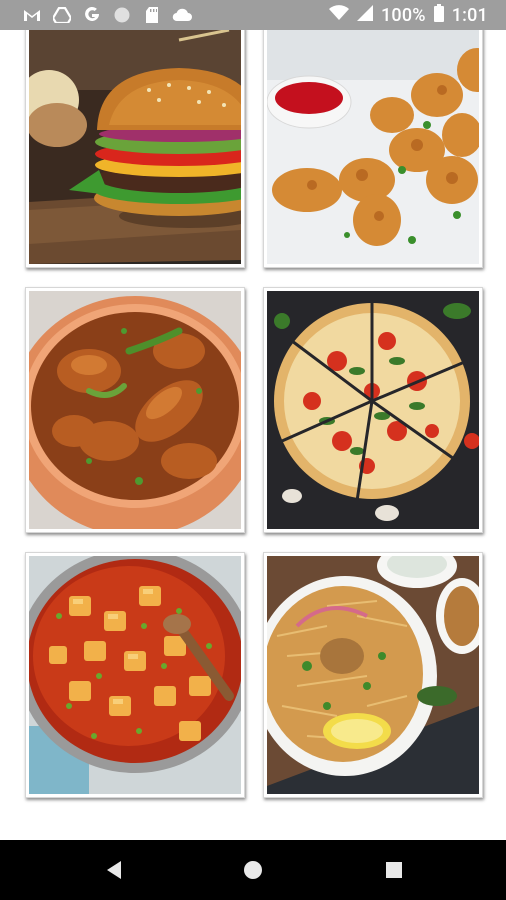 Image resolution: width=506 pixels, height=900 pixels. Describe the element at coordinates (92, 15) in the screenshot. I see `google-icon` at that location.